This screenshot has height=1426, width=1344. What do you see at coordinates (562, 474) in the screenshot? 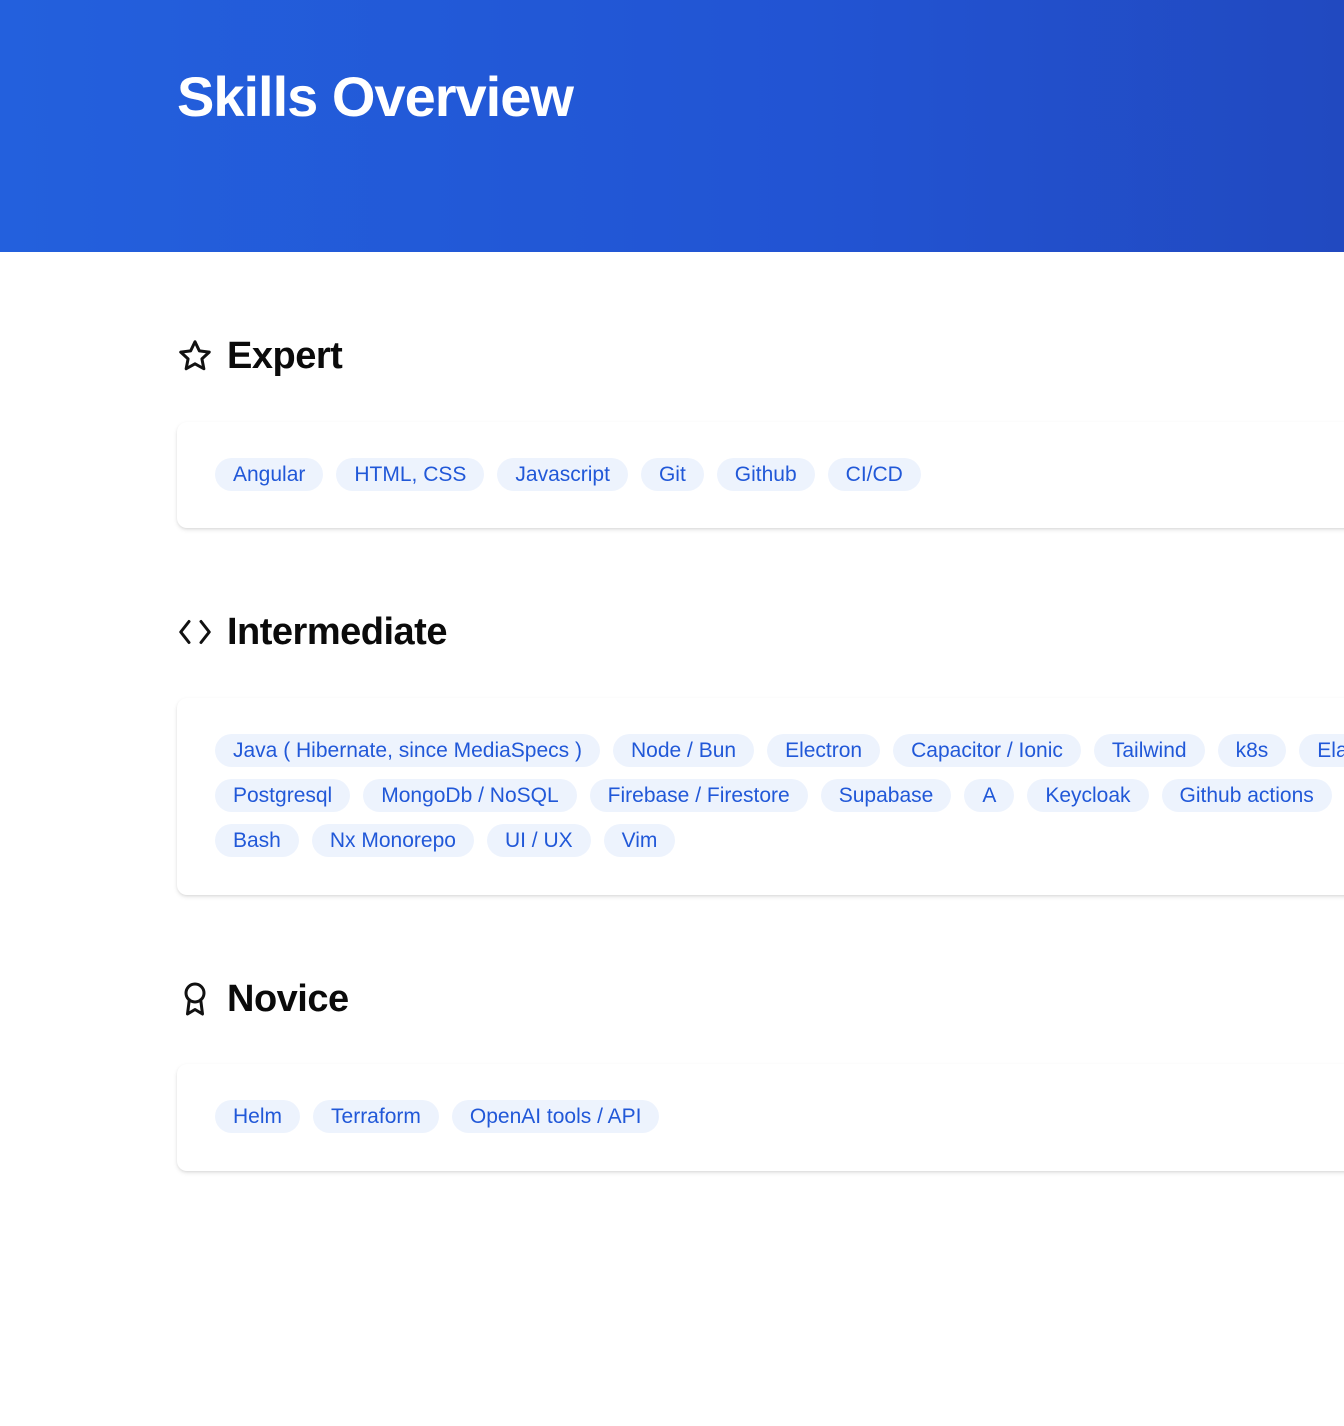
I see `skill-chip: Javascript` at bounding box center [562, 474].